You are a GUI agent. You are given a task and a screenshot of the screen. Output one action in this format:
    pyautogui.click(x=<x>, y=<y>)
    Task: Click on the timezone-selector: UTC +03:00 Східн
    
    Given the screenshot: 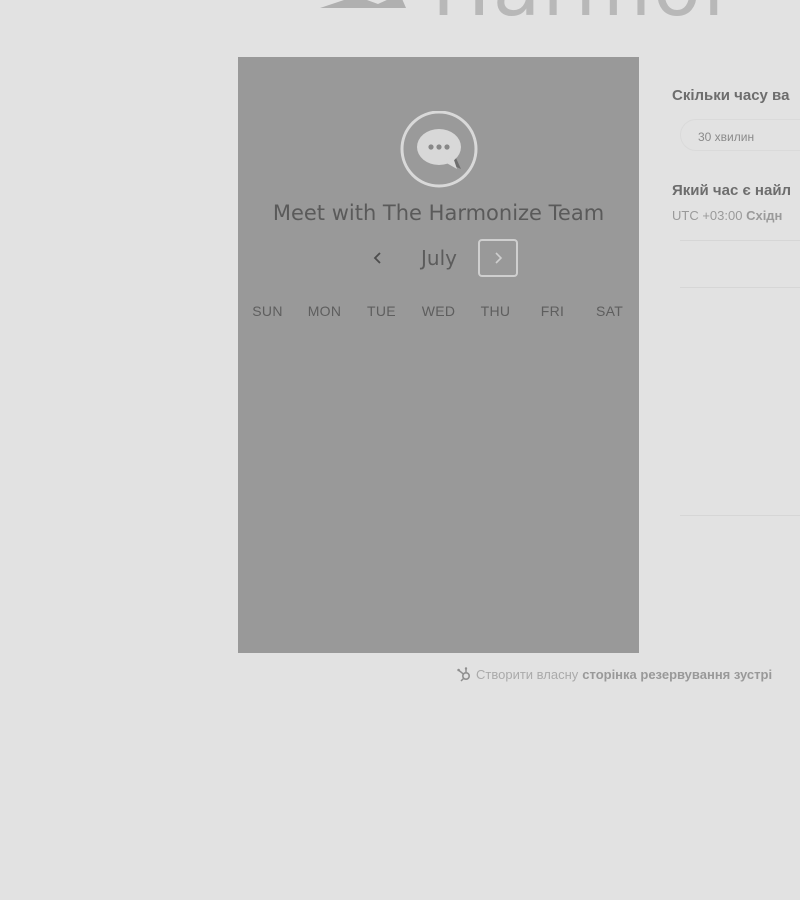 What is the action you would take?
    pyautogui.click(x=727, y=215)
    